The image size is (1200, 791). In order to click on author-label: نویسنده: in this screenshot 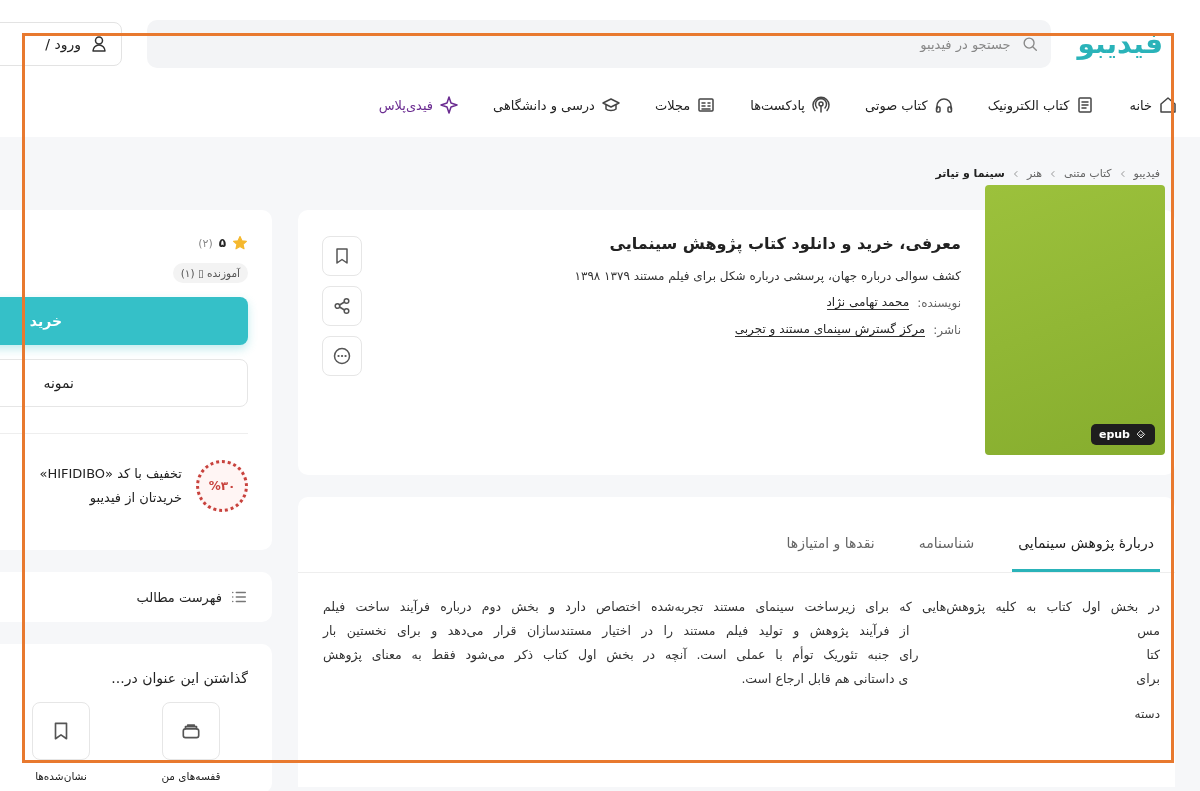, I will do `click(939, 302)`.